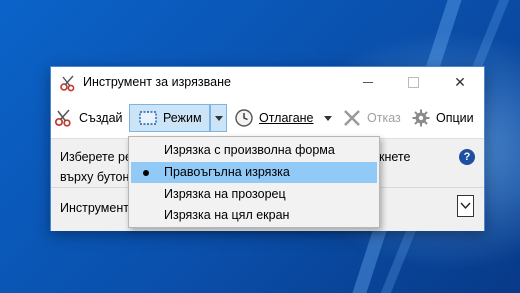  I want to click on menu-item-full-screen: Изрязка на цял екран, so click(254, 215).